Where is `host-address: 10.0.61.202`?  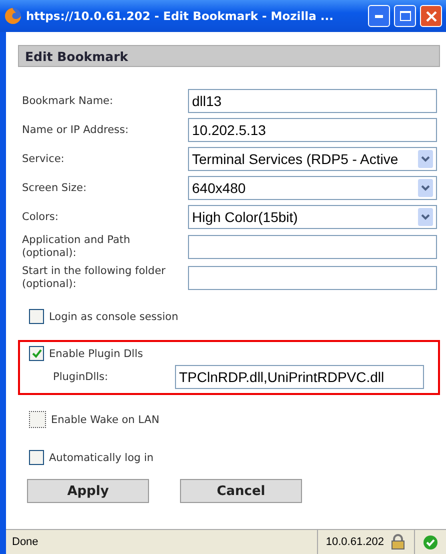
host-address: 10.0.61.202 is located at coordinates (355, 542).